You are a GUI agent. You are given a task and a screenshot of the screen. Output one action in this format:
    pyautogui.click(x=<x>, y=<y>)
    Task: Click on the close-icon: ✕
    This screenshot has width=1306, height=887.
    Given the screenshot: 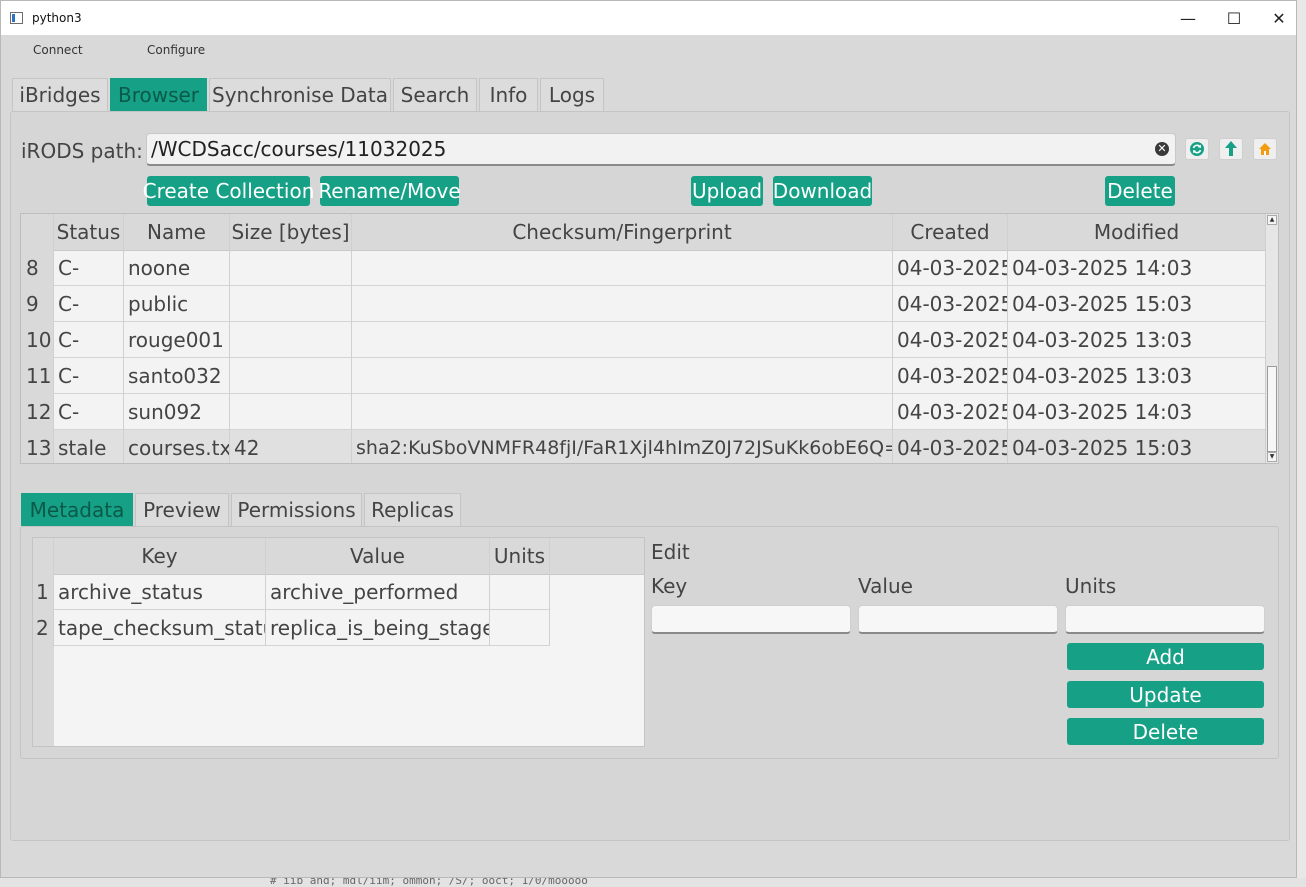 What is the action you would take?
    pyautogui.click(x=1279, y=18)
    